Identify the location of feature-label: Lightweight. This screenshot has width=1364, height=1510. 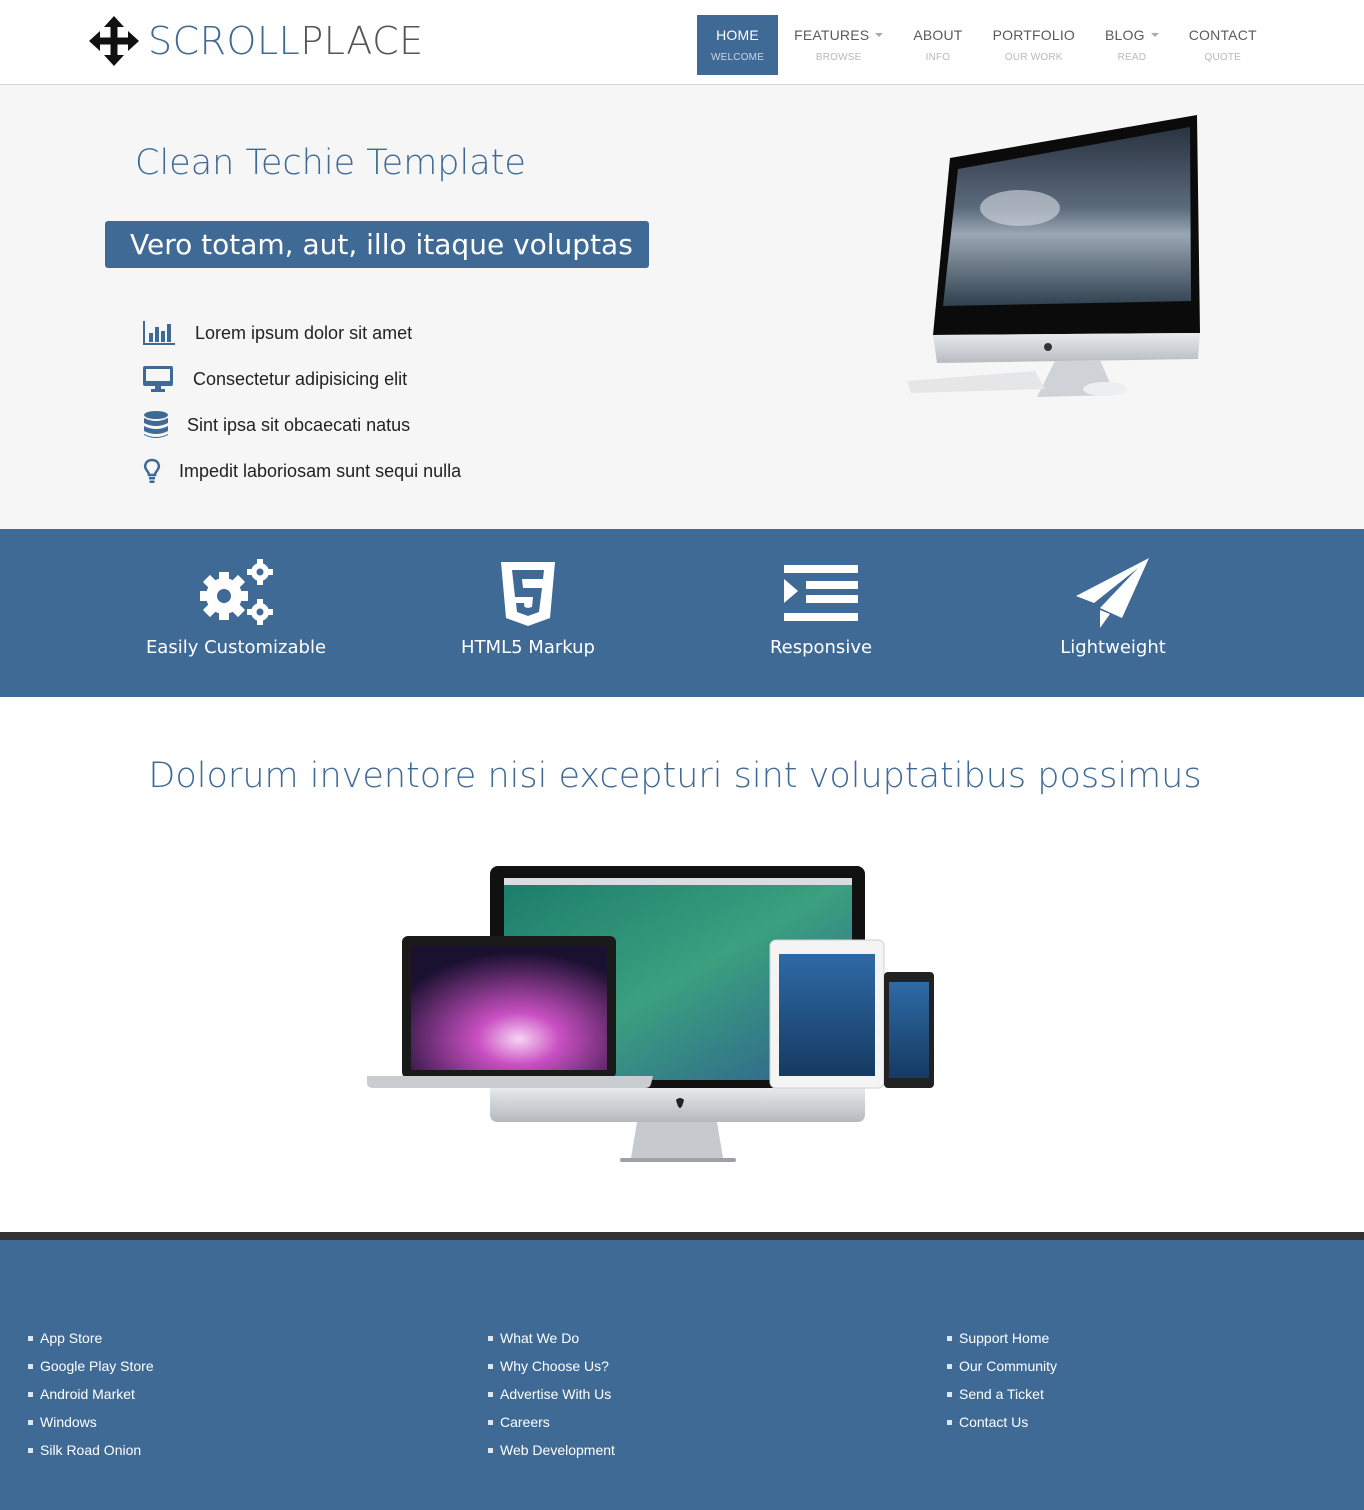
(1113, 647).